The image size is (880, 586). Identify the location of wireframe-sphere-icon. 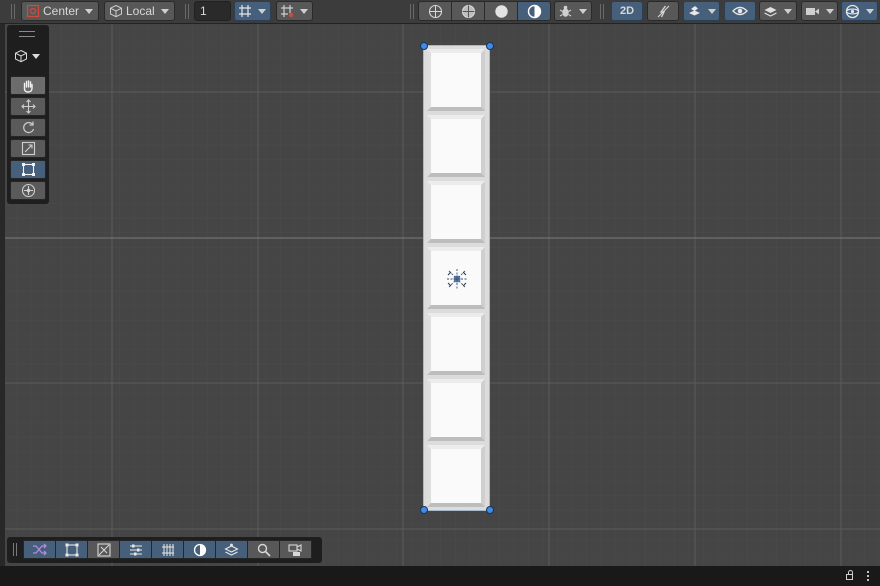
(435, 11).